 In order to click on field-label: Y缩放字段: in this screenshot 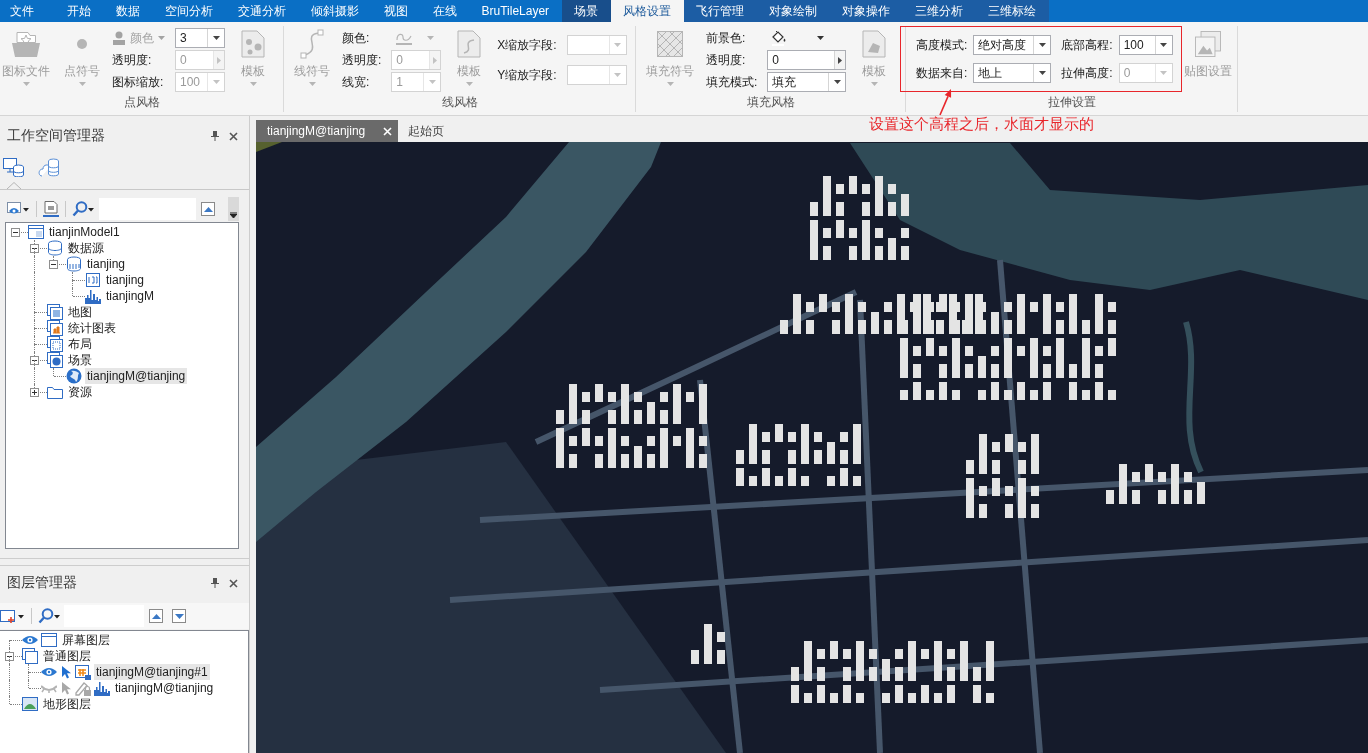, I will do `click(527, 75)`.